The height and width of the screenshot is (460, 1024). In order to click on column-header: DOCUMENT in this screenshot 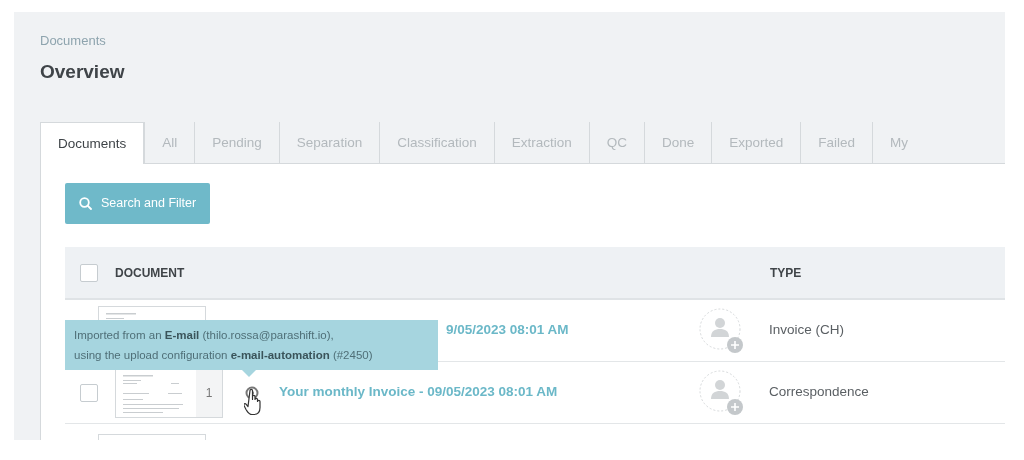, I will do `click(150, 273)`.